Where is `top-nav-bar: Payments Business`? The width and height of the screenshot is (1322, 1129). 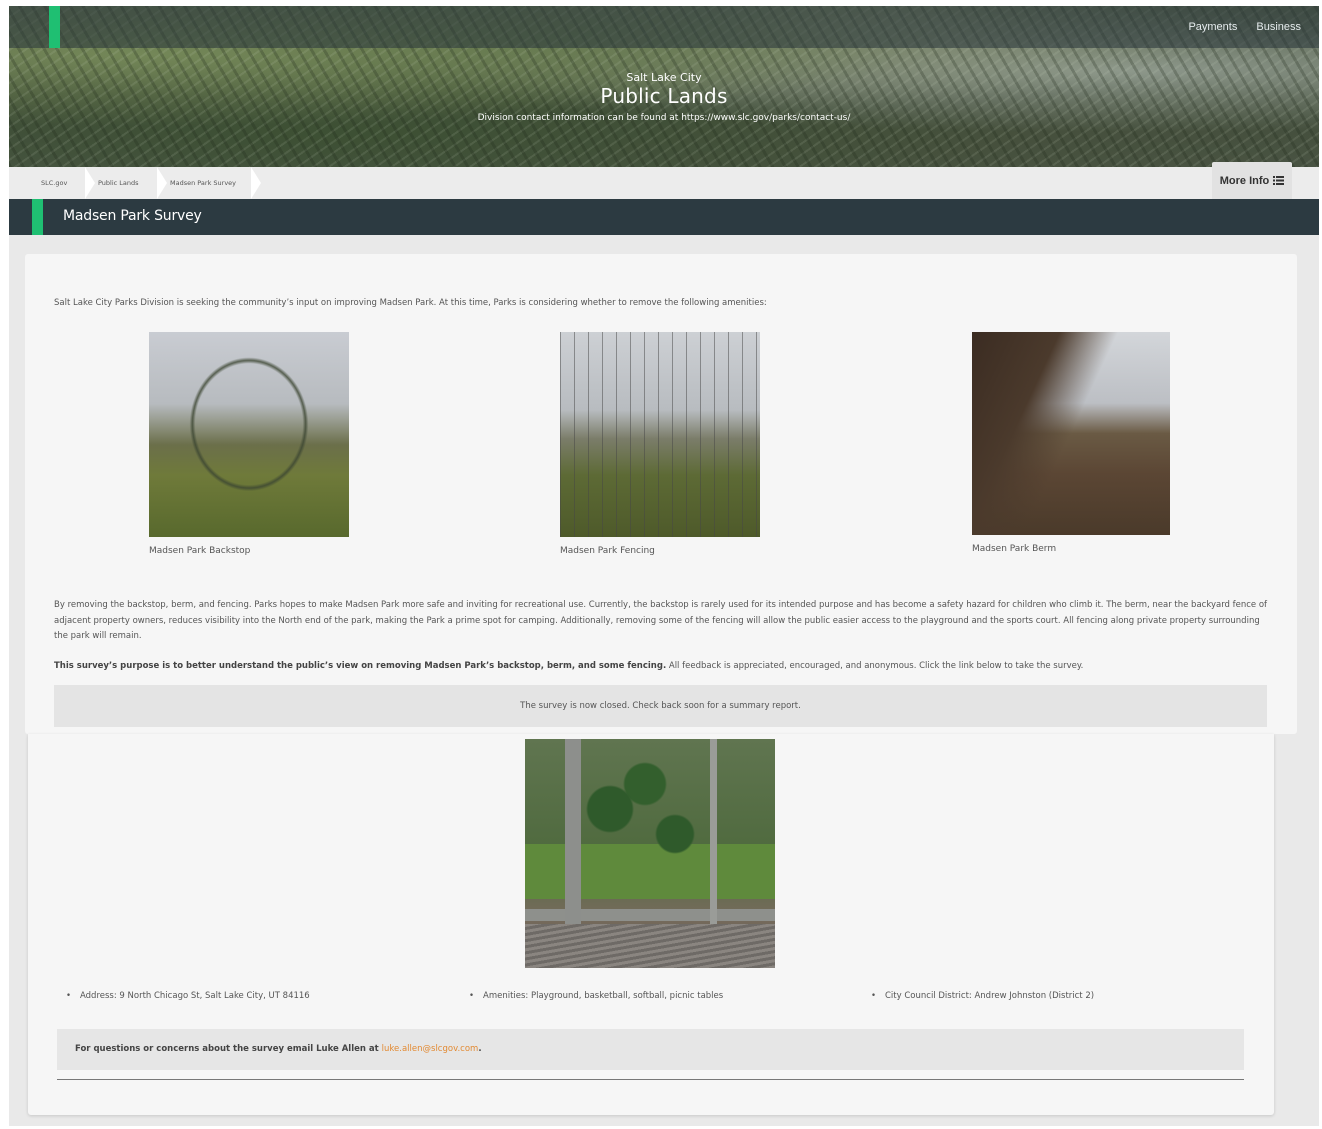
top-nav-bar: Payments Business is located at coordinates (664, 27).